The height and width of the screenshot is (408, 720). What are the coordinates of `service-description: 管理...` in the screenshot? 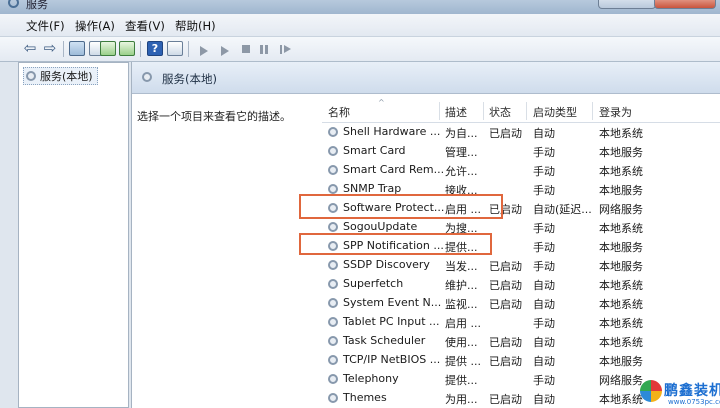 It's located at (461, 152).